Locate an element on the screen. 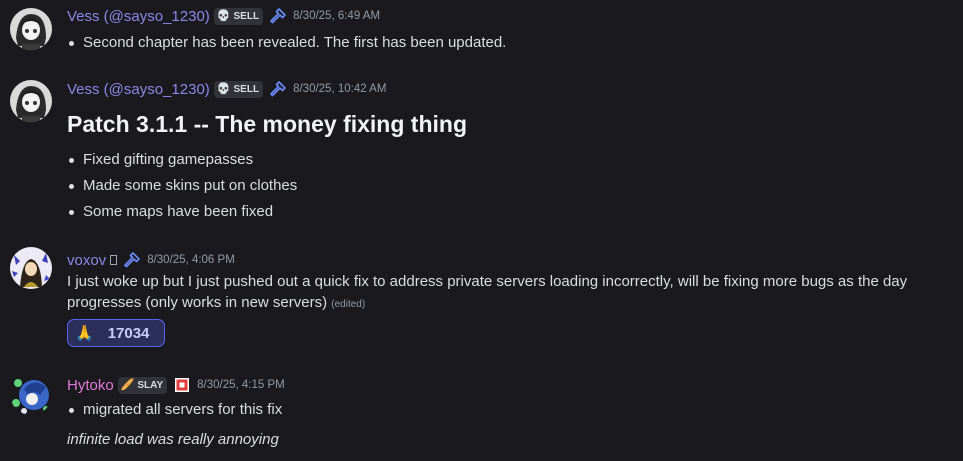 Image resolution: width=963 pixels, height=461 pixels. message-header: Hytoko 🥖 SLAY 8/30/25, 4:15 PM is located at coordinates (176, 385).